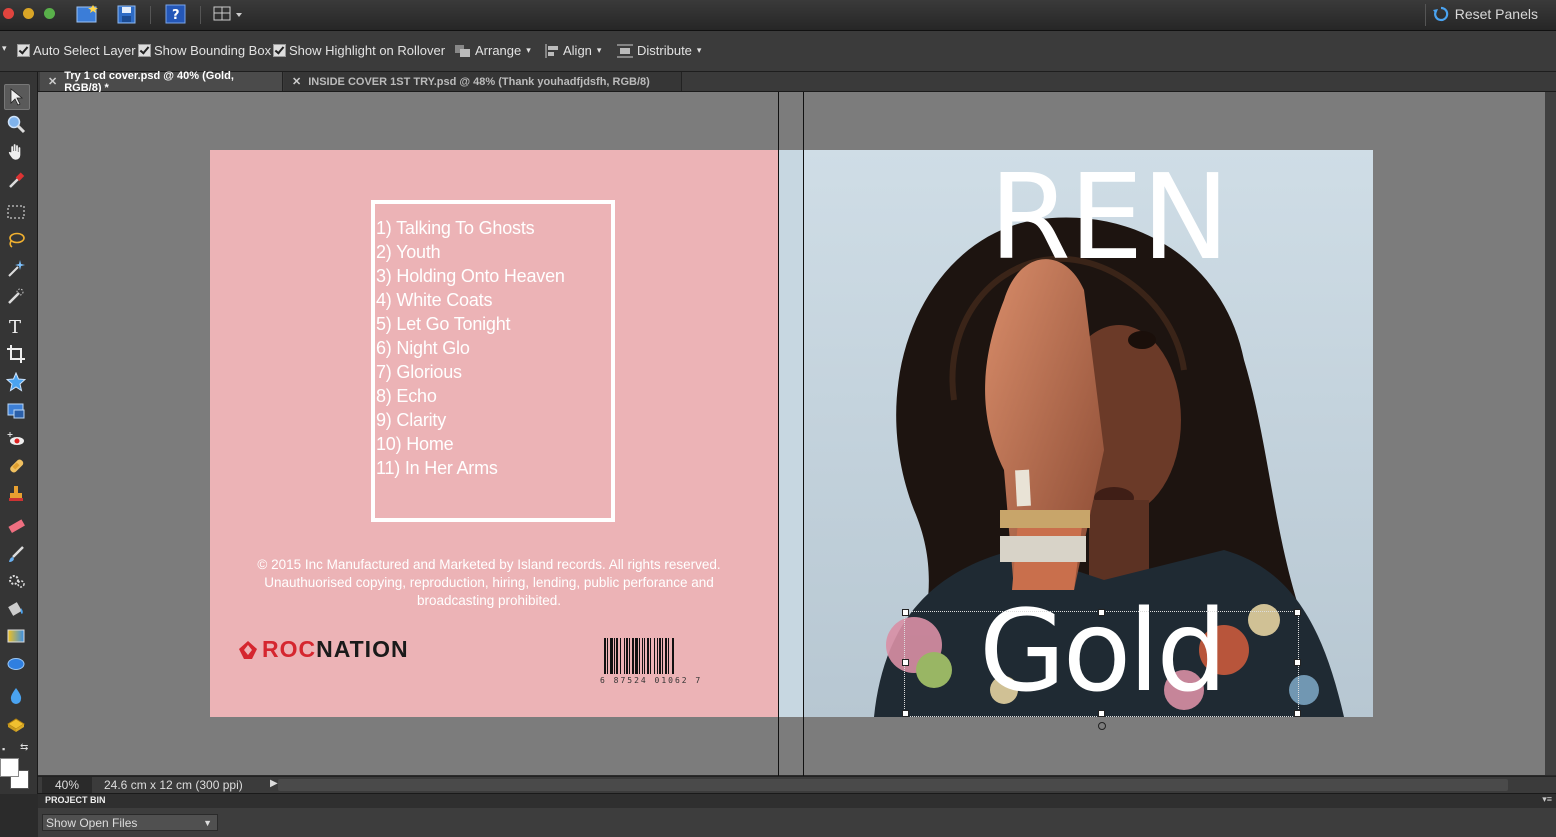 Image resolution: width=1556 pixels, height=837 pixels. Describe the element at coordinates (791, 433) in the screenshot. I see `spine` at that location.